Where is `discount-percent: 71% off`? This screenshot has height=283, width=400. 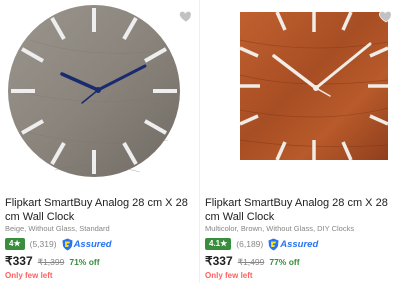
discount-percent: 71% off is located at coordinates (84, 262).